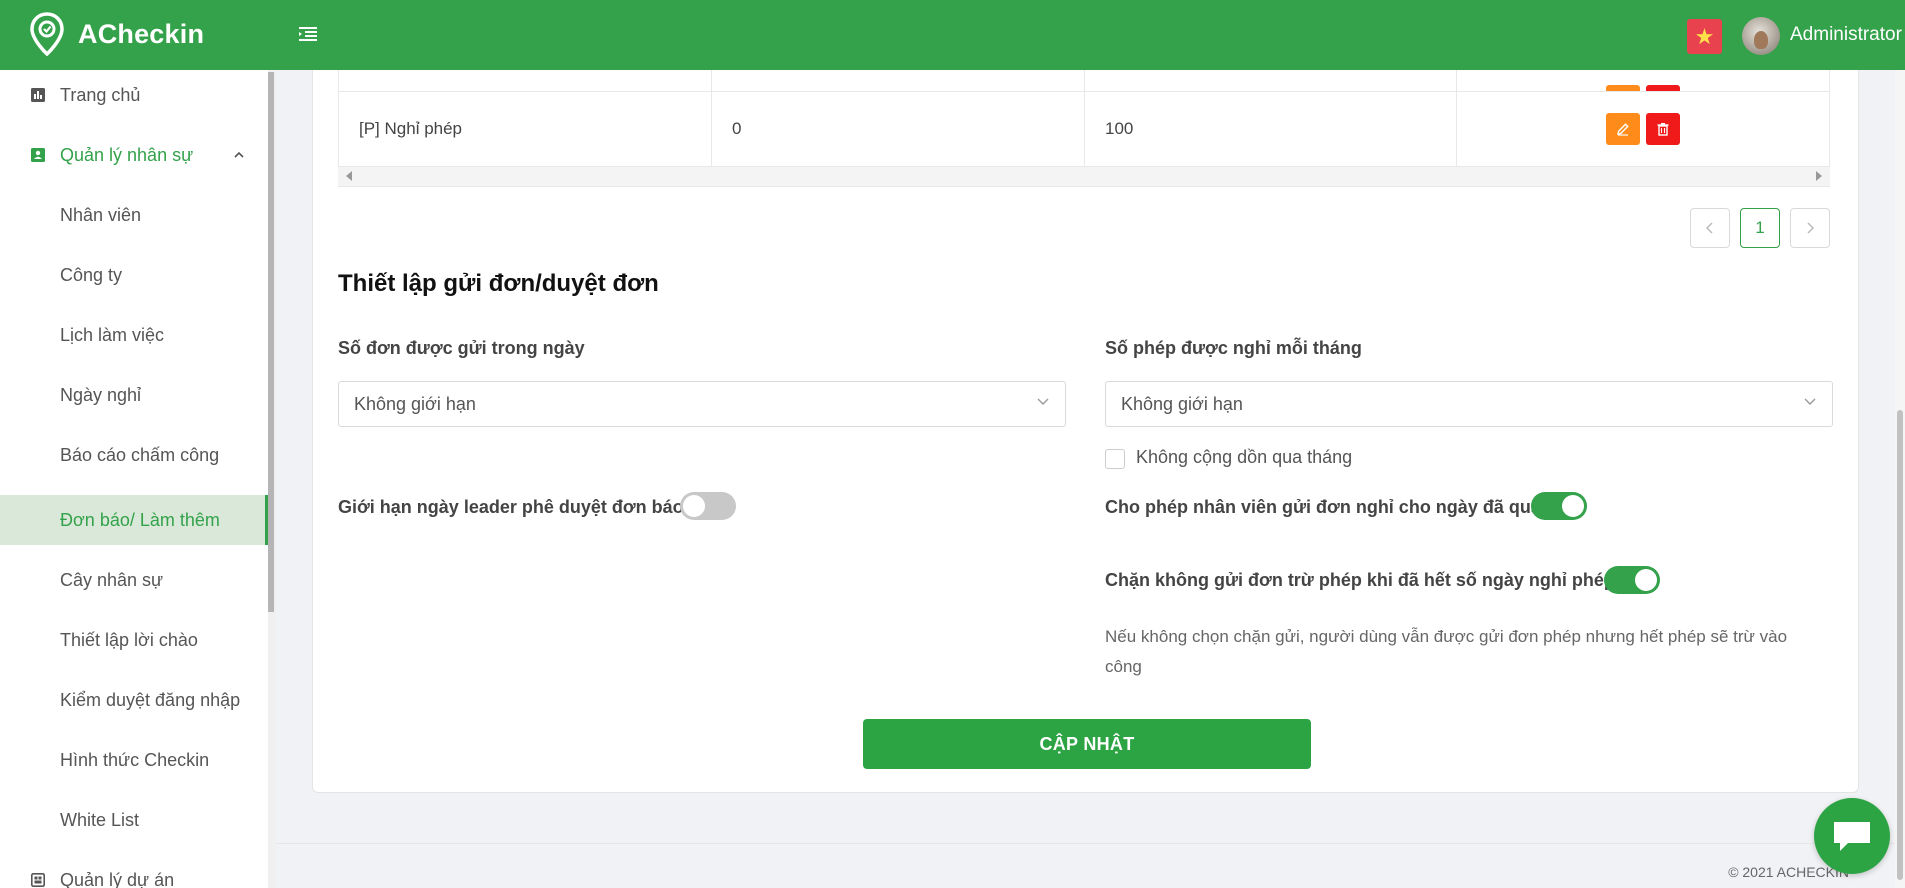 This screenshot has width=1905, height=888. What do you see at coordinates (1559, 506) in the screenshot?
I see `allow-past-leave-toggle` at bounding box center [1559, 506].